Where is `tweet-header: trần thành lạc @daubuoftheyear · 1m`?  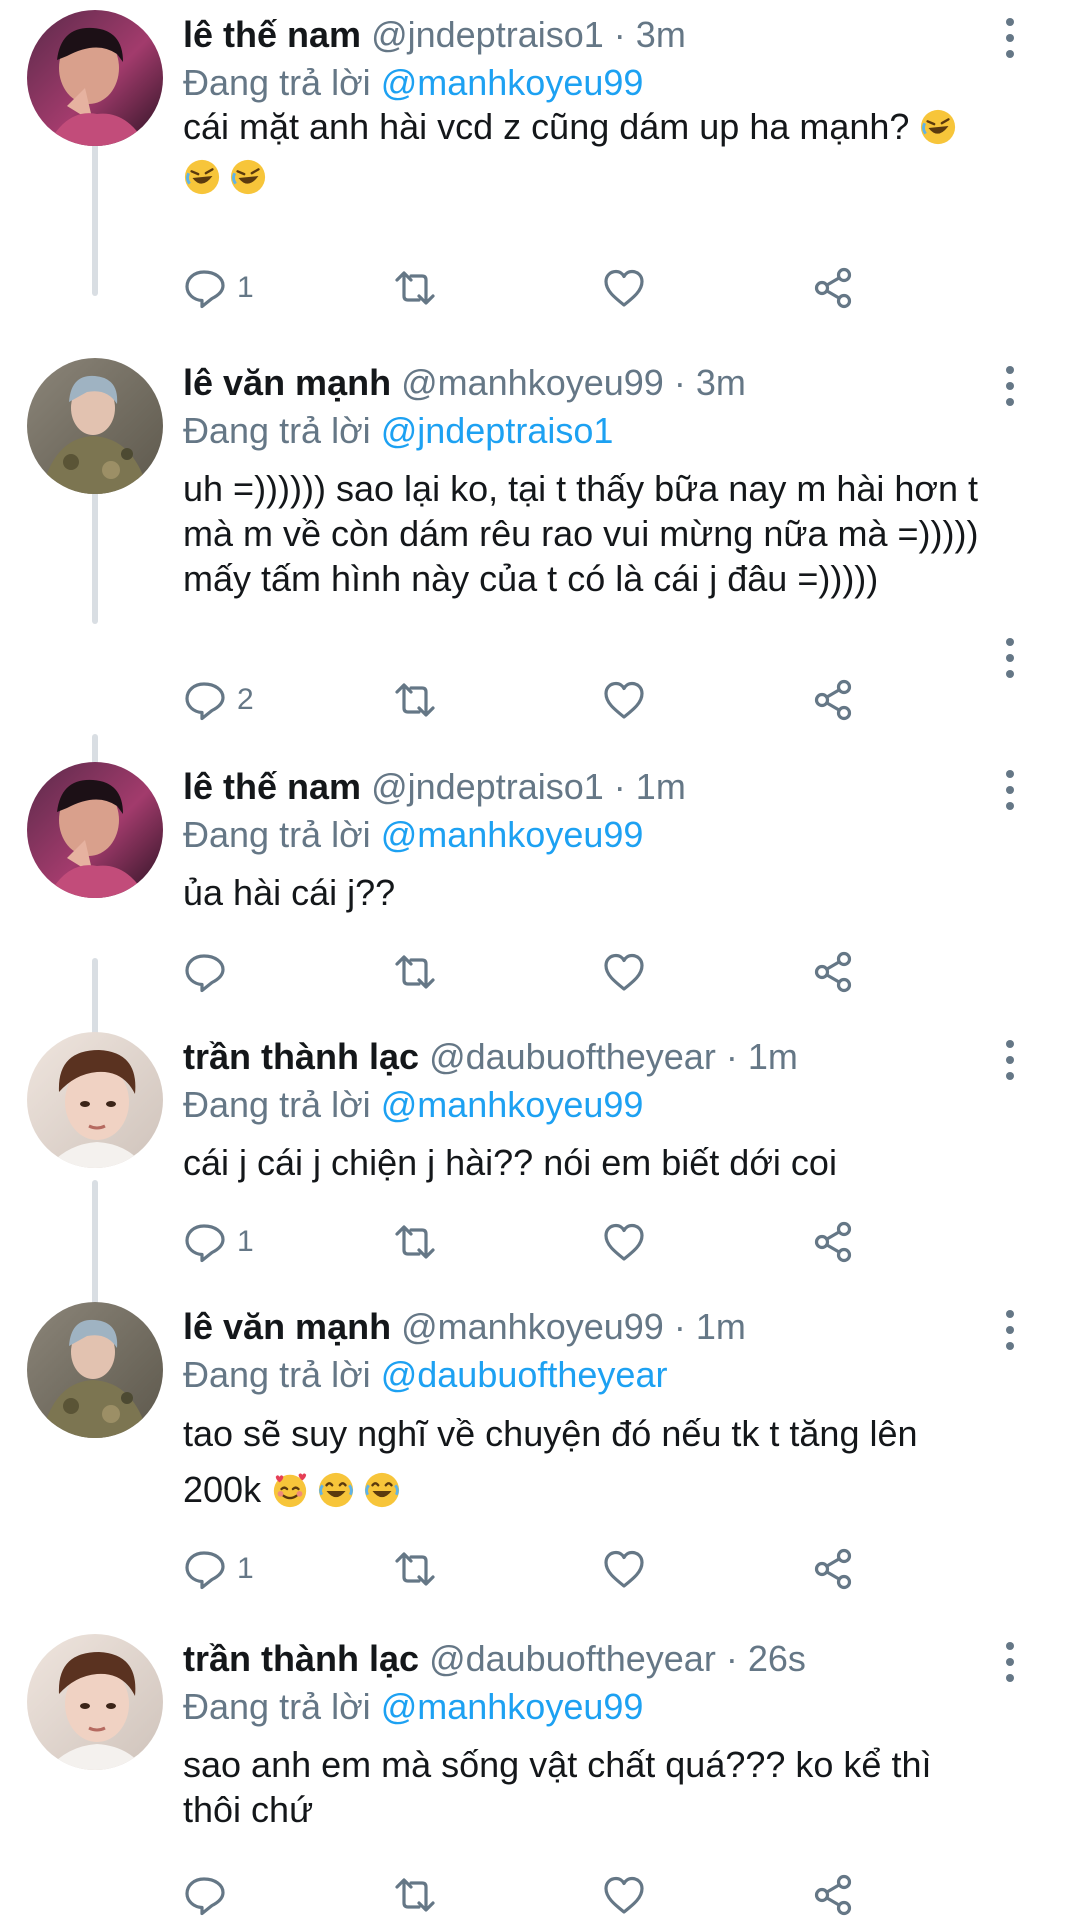 tweet-header: trần thành lạc @daubuoftheyear · 1m is located at coordinates (490, 1057).